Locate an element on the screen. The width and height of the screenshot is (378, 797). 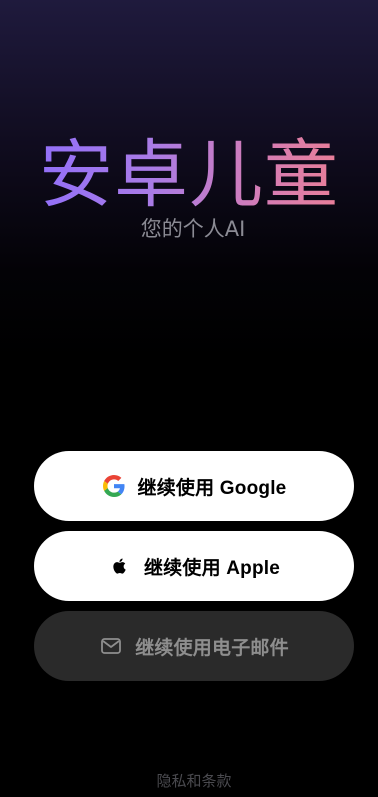
continue-with-email-button: 继续使用电子邮件 is located at coordinates (194, 646).